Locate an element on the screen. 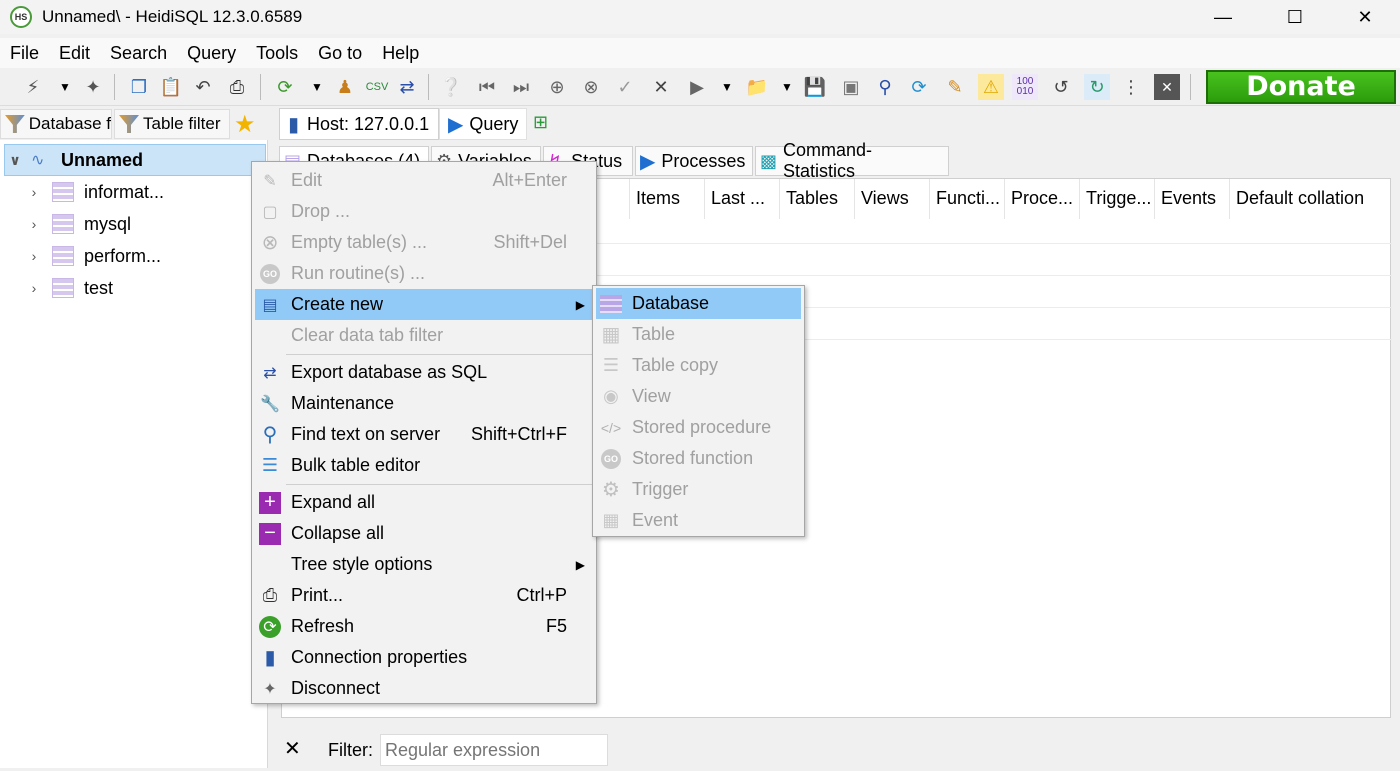 The height and width of the screenshot is (771, 1400). comment-icon: ⋮ is located at coordinates (1131, 87).